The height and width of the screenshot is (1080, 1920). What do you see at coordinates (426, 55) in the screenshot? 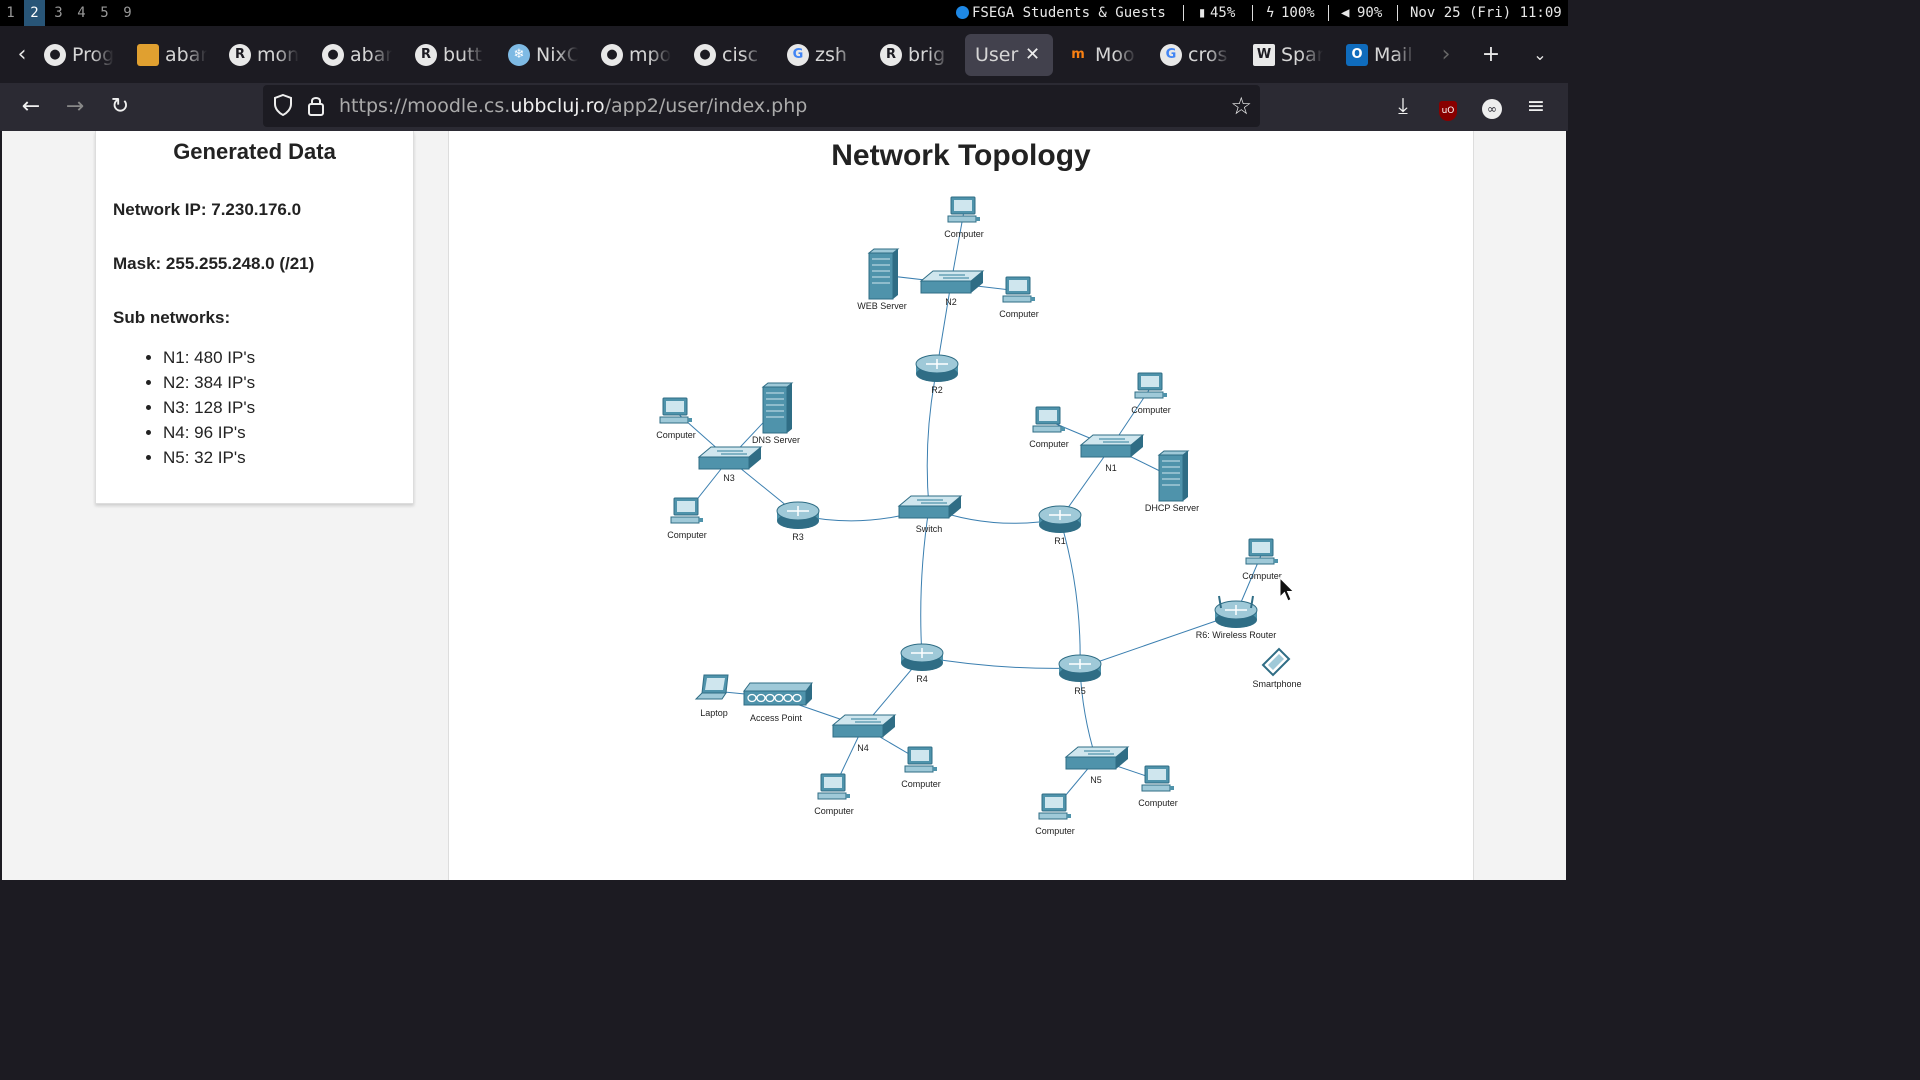
I see `rust-icon: R` at bounding box center [426, 55].